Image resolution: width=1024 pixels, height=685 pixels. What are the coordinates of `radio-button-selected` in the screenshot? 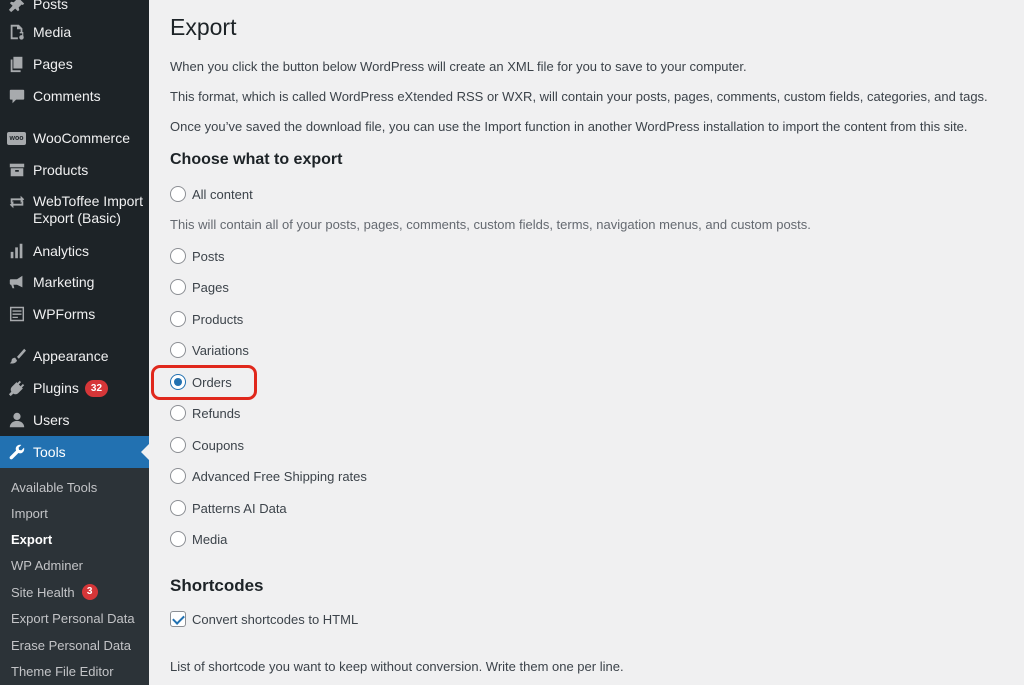 It's located at (178, 382).